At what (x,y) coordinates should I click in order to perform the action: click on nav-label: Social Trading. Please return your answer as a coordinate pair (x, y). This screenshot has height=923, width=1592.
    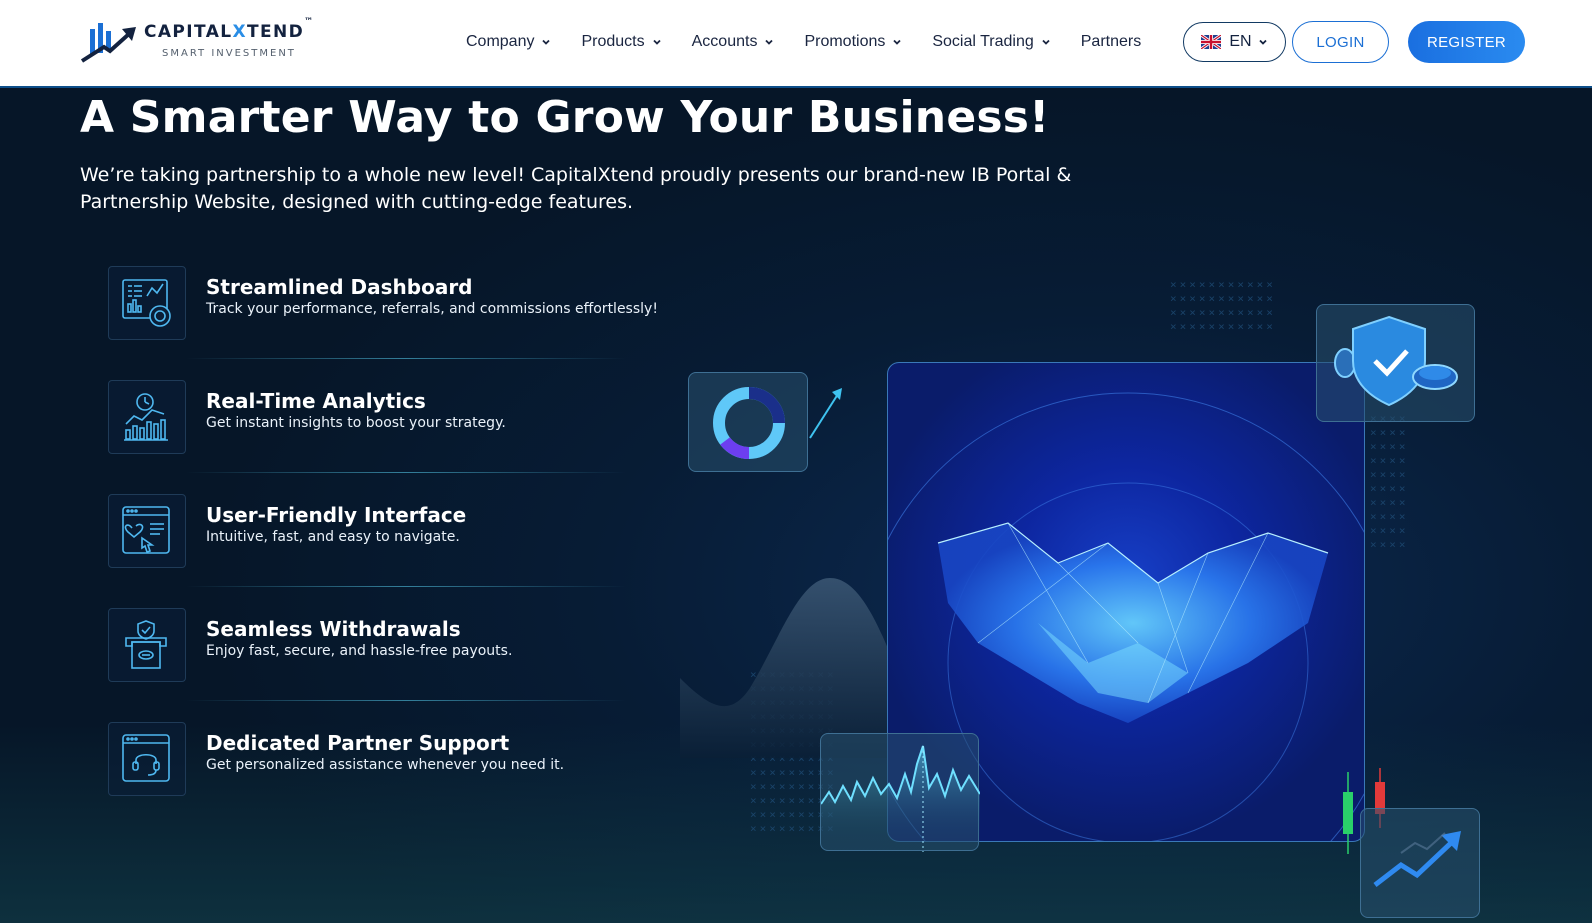
    Looking at the image, I should click on (983, 41).